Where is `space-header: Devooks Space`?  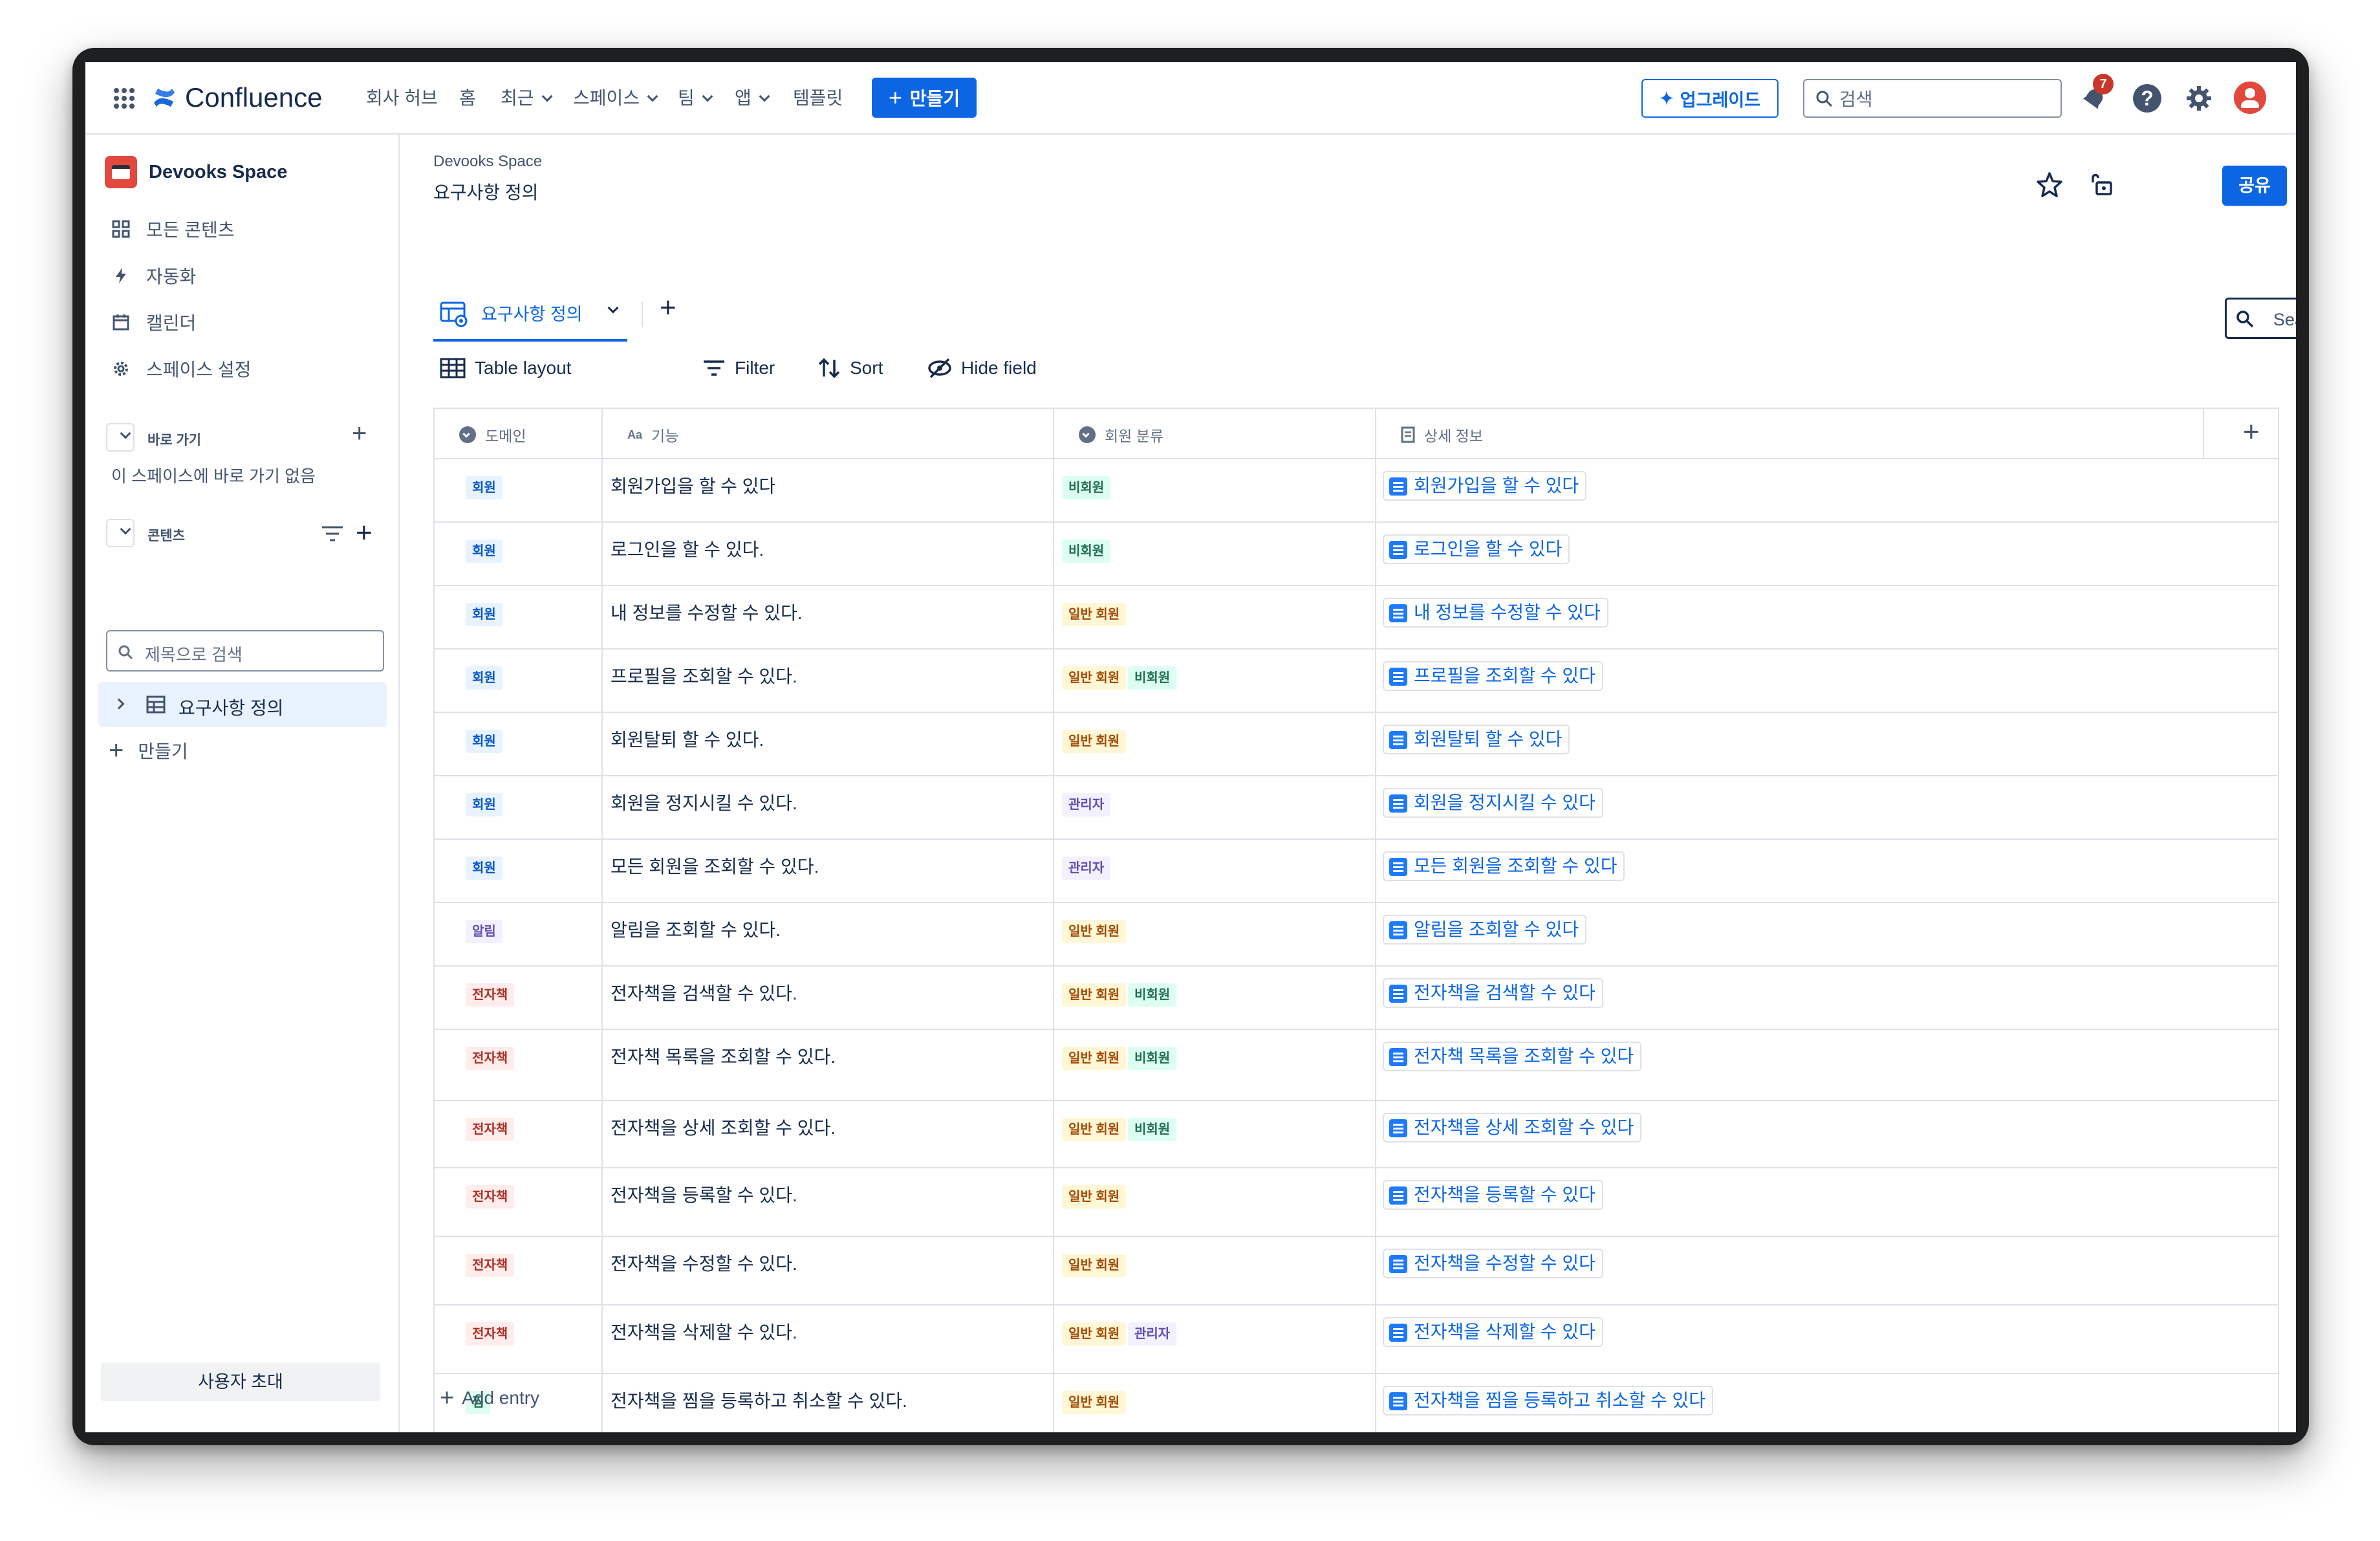 space-header: Devooks Space is located at coordinates (196, 172).